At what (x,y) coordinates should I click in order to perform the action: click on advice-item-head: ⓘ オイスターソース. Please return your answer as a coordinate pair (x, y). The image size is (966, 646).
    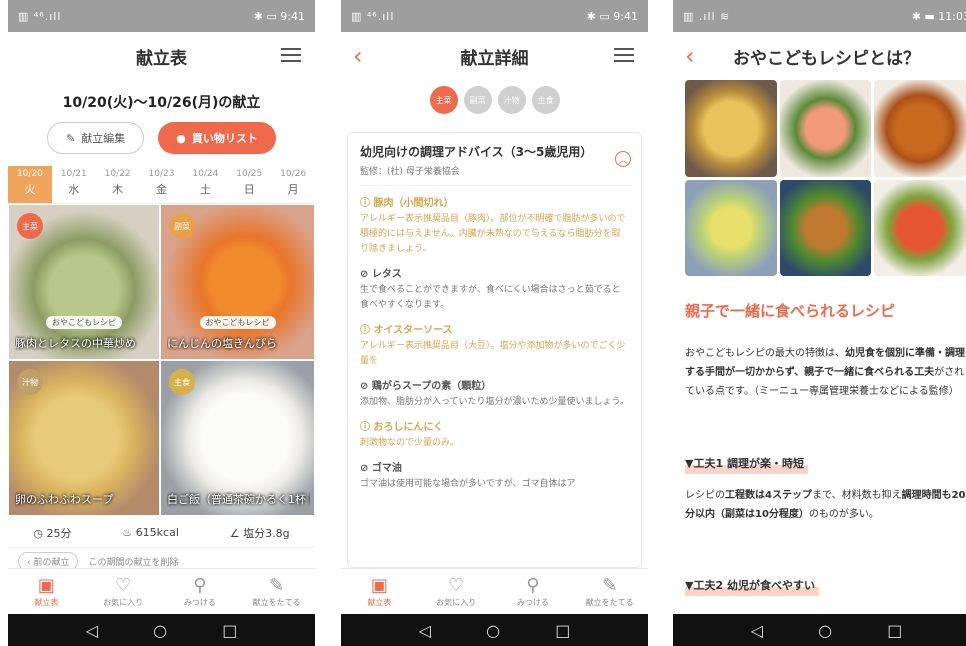
    Looking at the image, I should click on (406, 330).